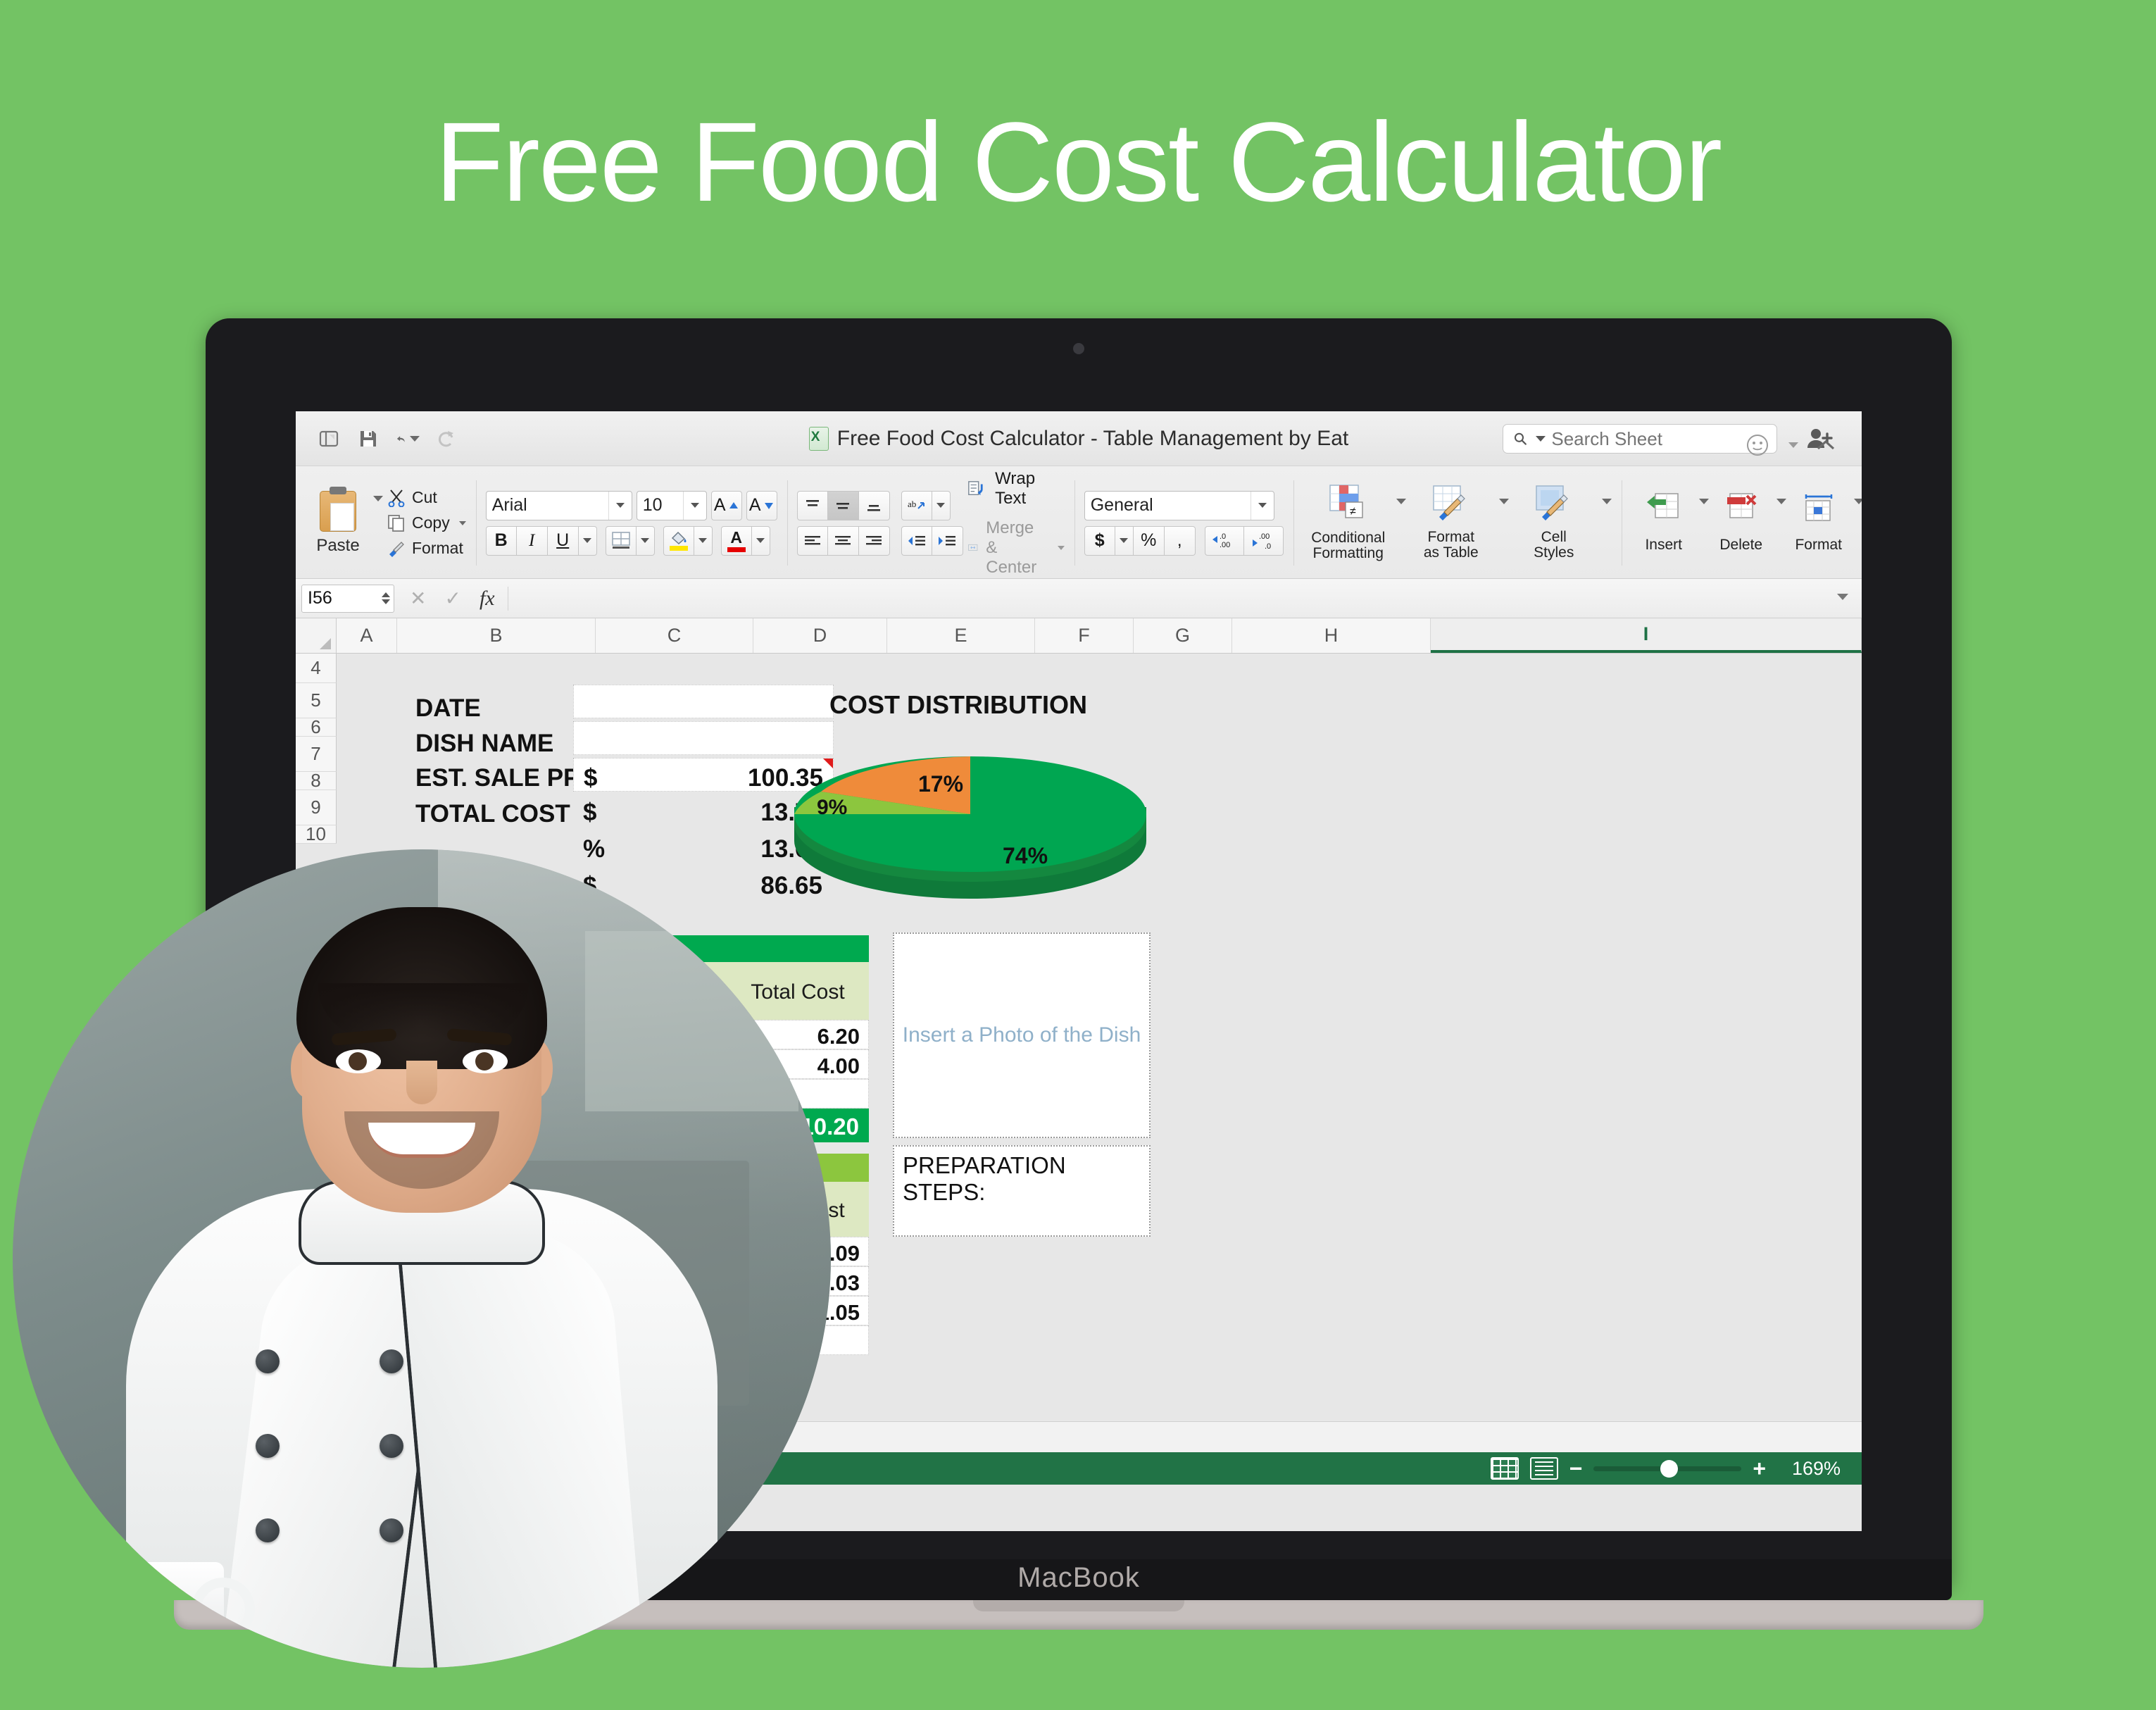  What do you see at coordinates (874, 505) in the screenshot?
I see `align-bottom-button` at bounding box center [874, 505].